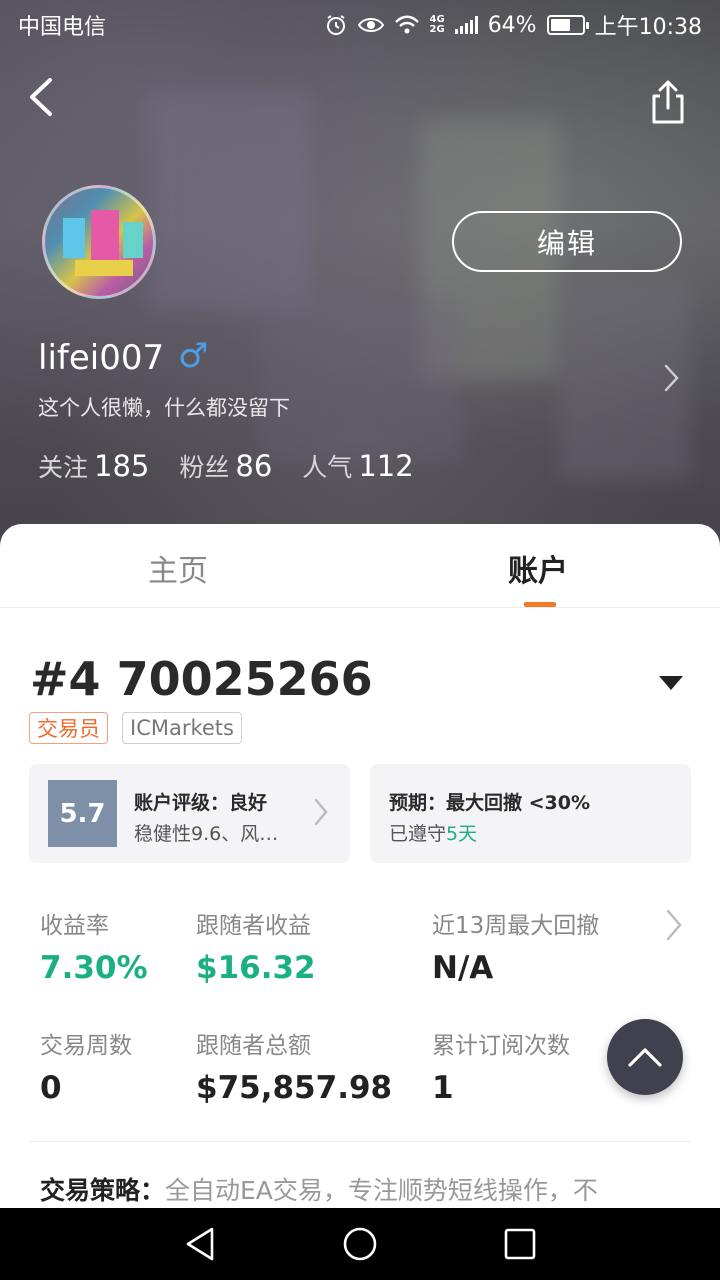 This screenshot has width=720, height=1280. Describe the element at coordinates (516, 926) in the screenshot. I see `metric-label: 近13周最大回撤` at that location.